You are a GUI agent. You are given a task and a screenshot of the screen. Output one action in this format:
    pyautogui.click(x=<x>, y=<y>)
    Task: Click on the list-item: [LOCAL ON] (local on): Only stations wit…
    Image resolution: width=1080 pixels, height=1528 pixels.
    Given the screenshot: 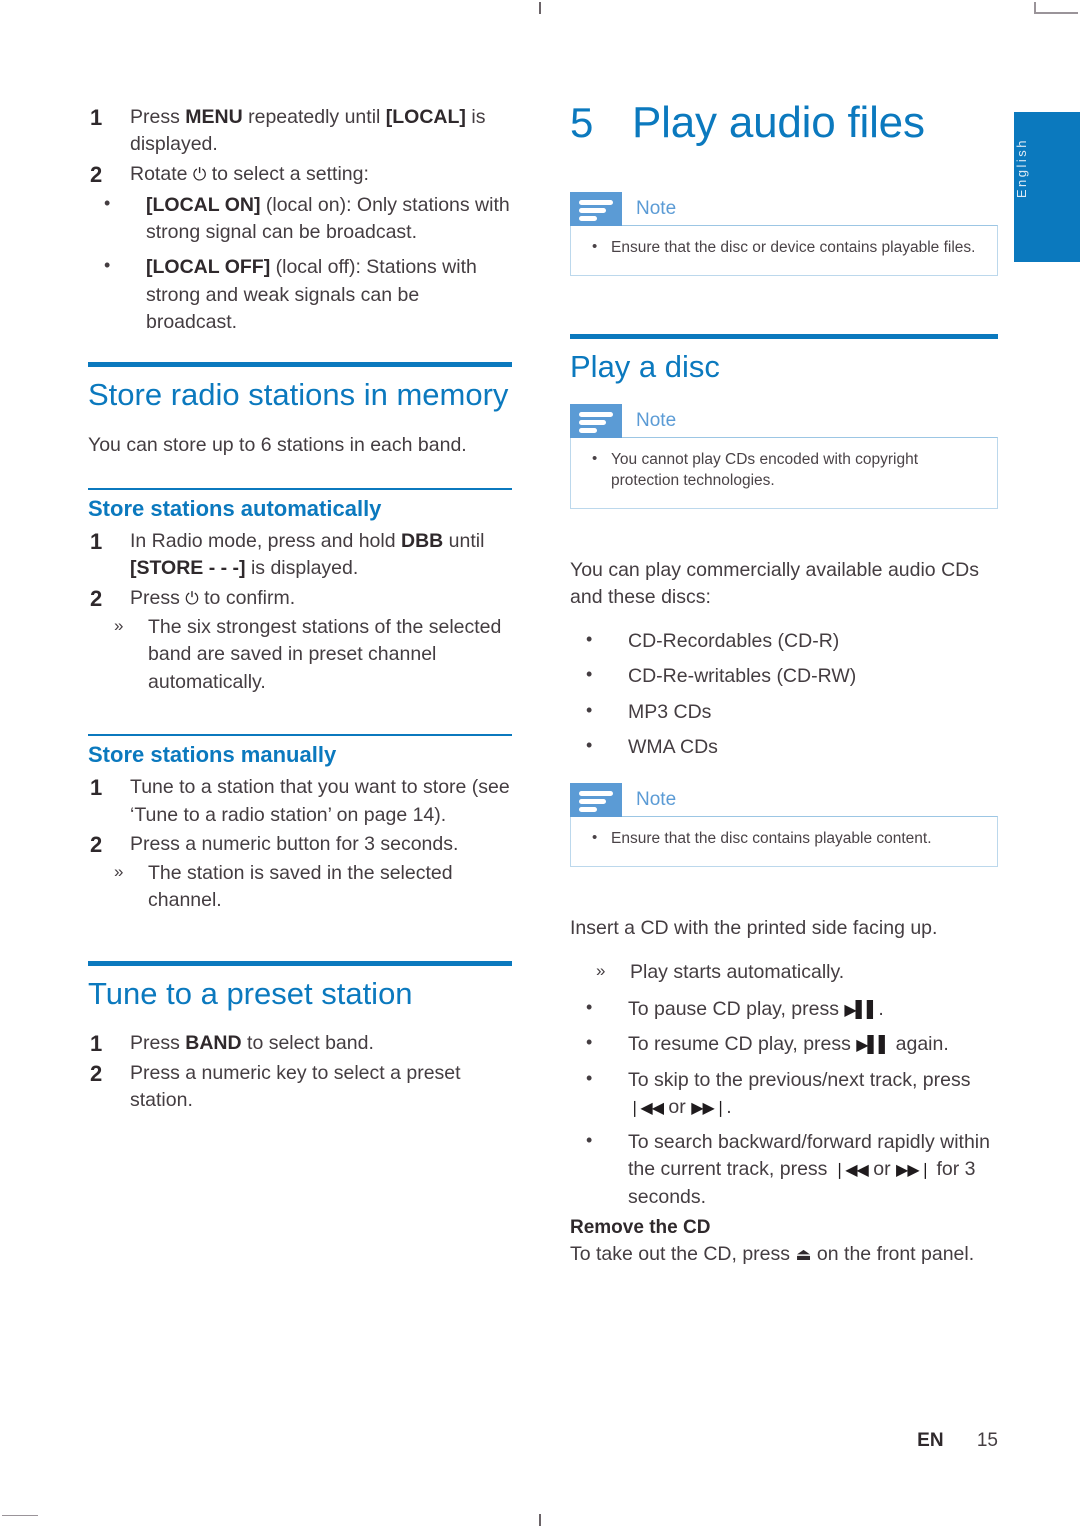 What is the action you would take?
    pyautogui.click(x=300, y=219)
    